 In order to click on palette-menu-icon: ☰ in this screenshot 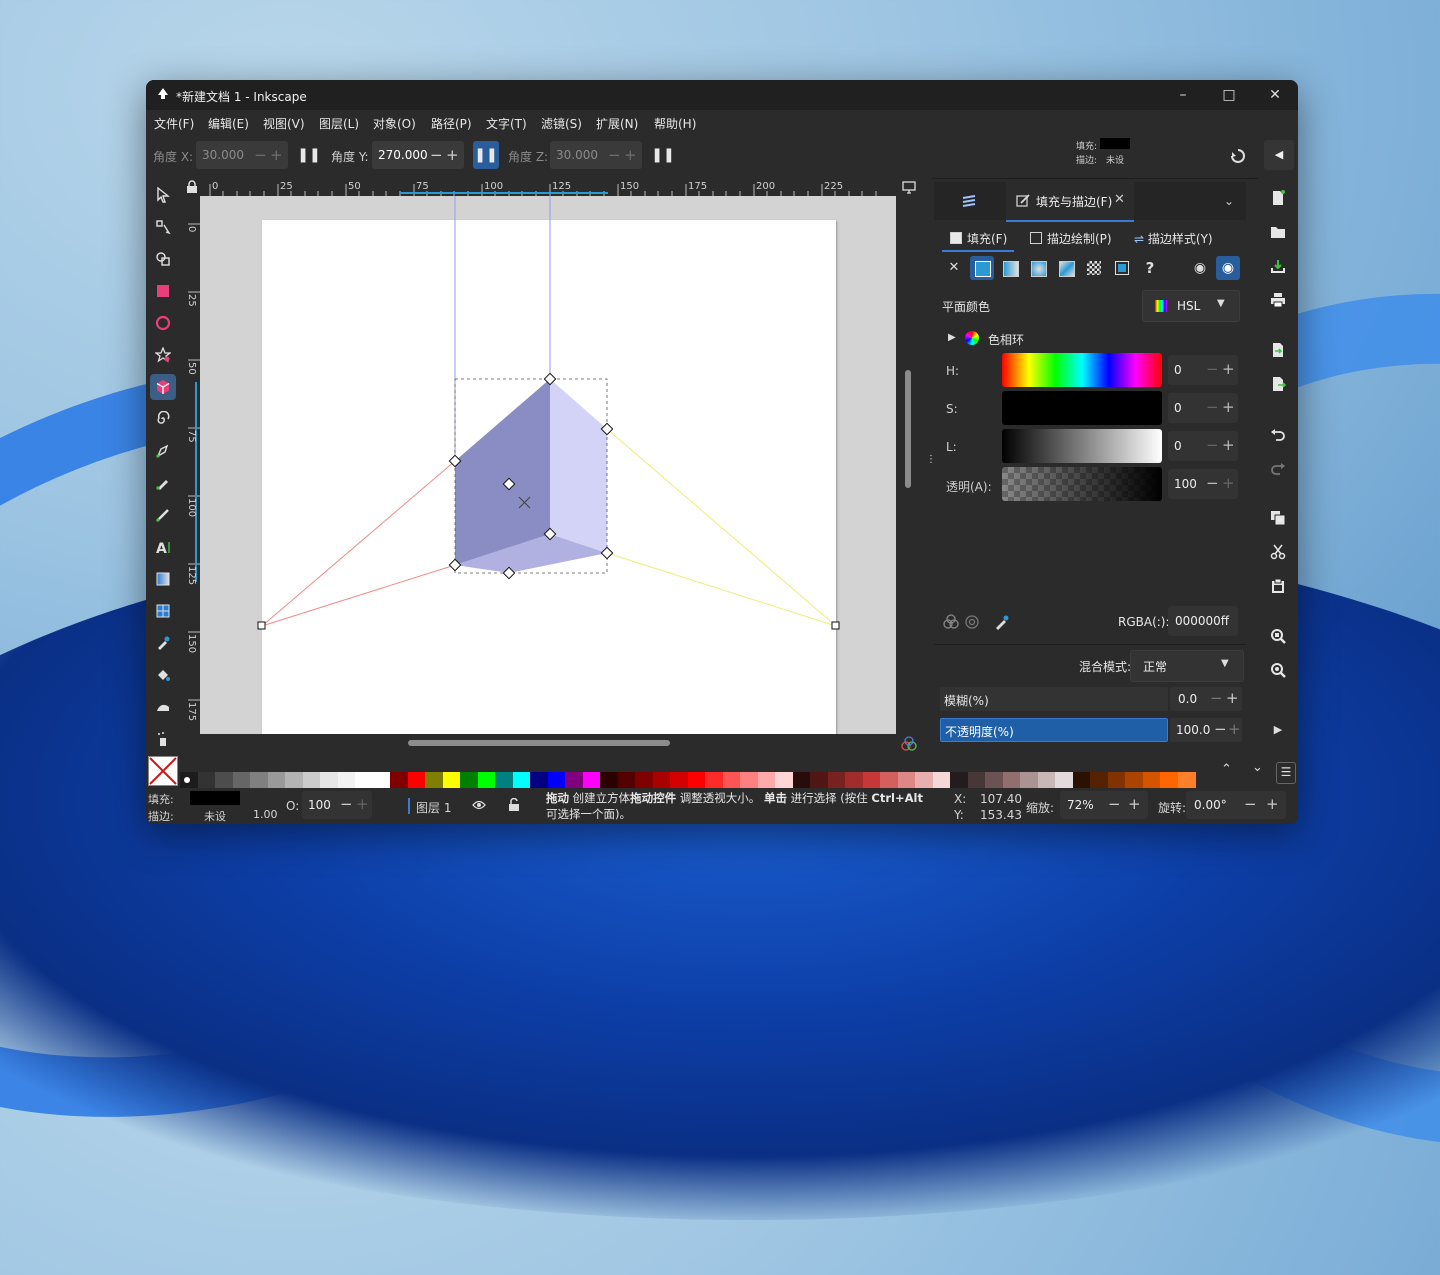, I will do `click(1286, 773)`.